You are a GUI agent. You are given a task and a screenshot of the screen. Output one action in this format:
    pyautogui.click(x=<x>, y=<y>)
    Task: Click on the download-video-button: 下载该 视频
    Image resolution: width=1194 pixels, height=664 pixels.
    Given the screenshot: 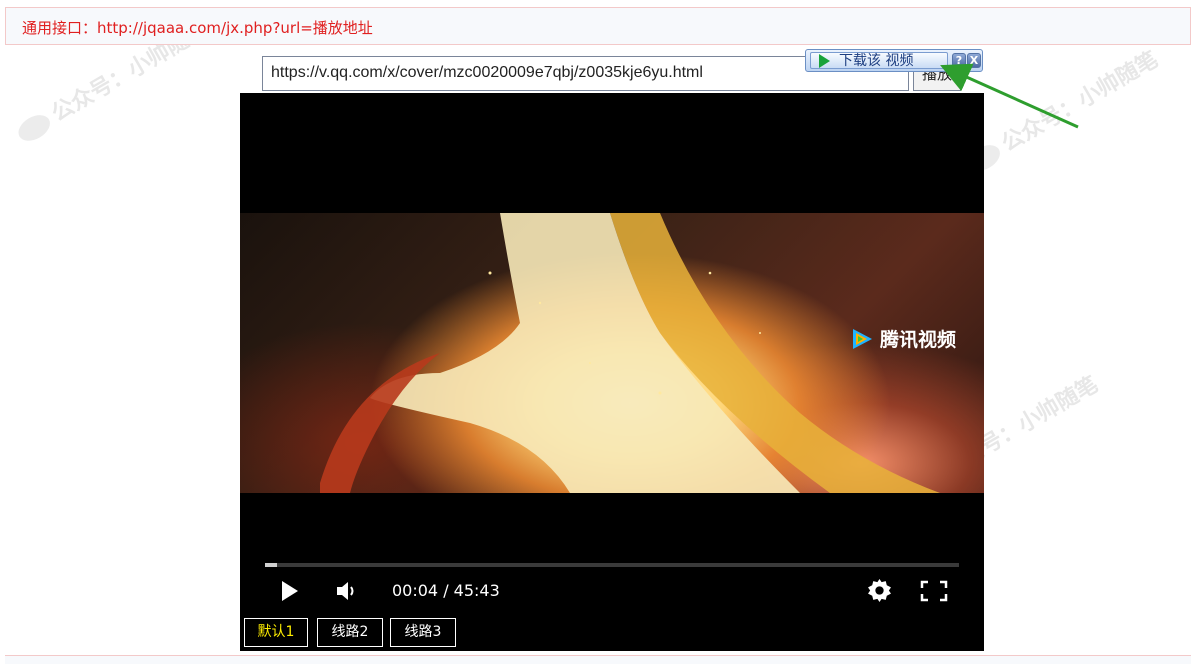 What is the action you would take?
    pyautogui.click(x=879, y=60)
    